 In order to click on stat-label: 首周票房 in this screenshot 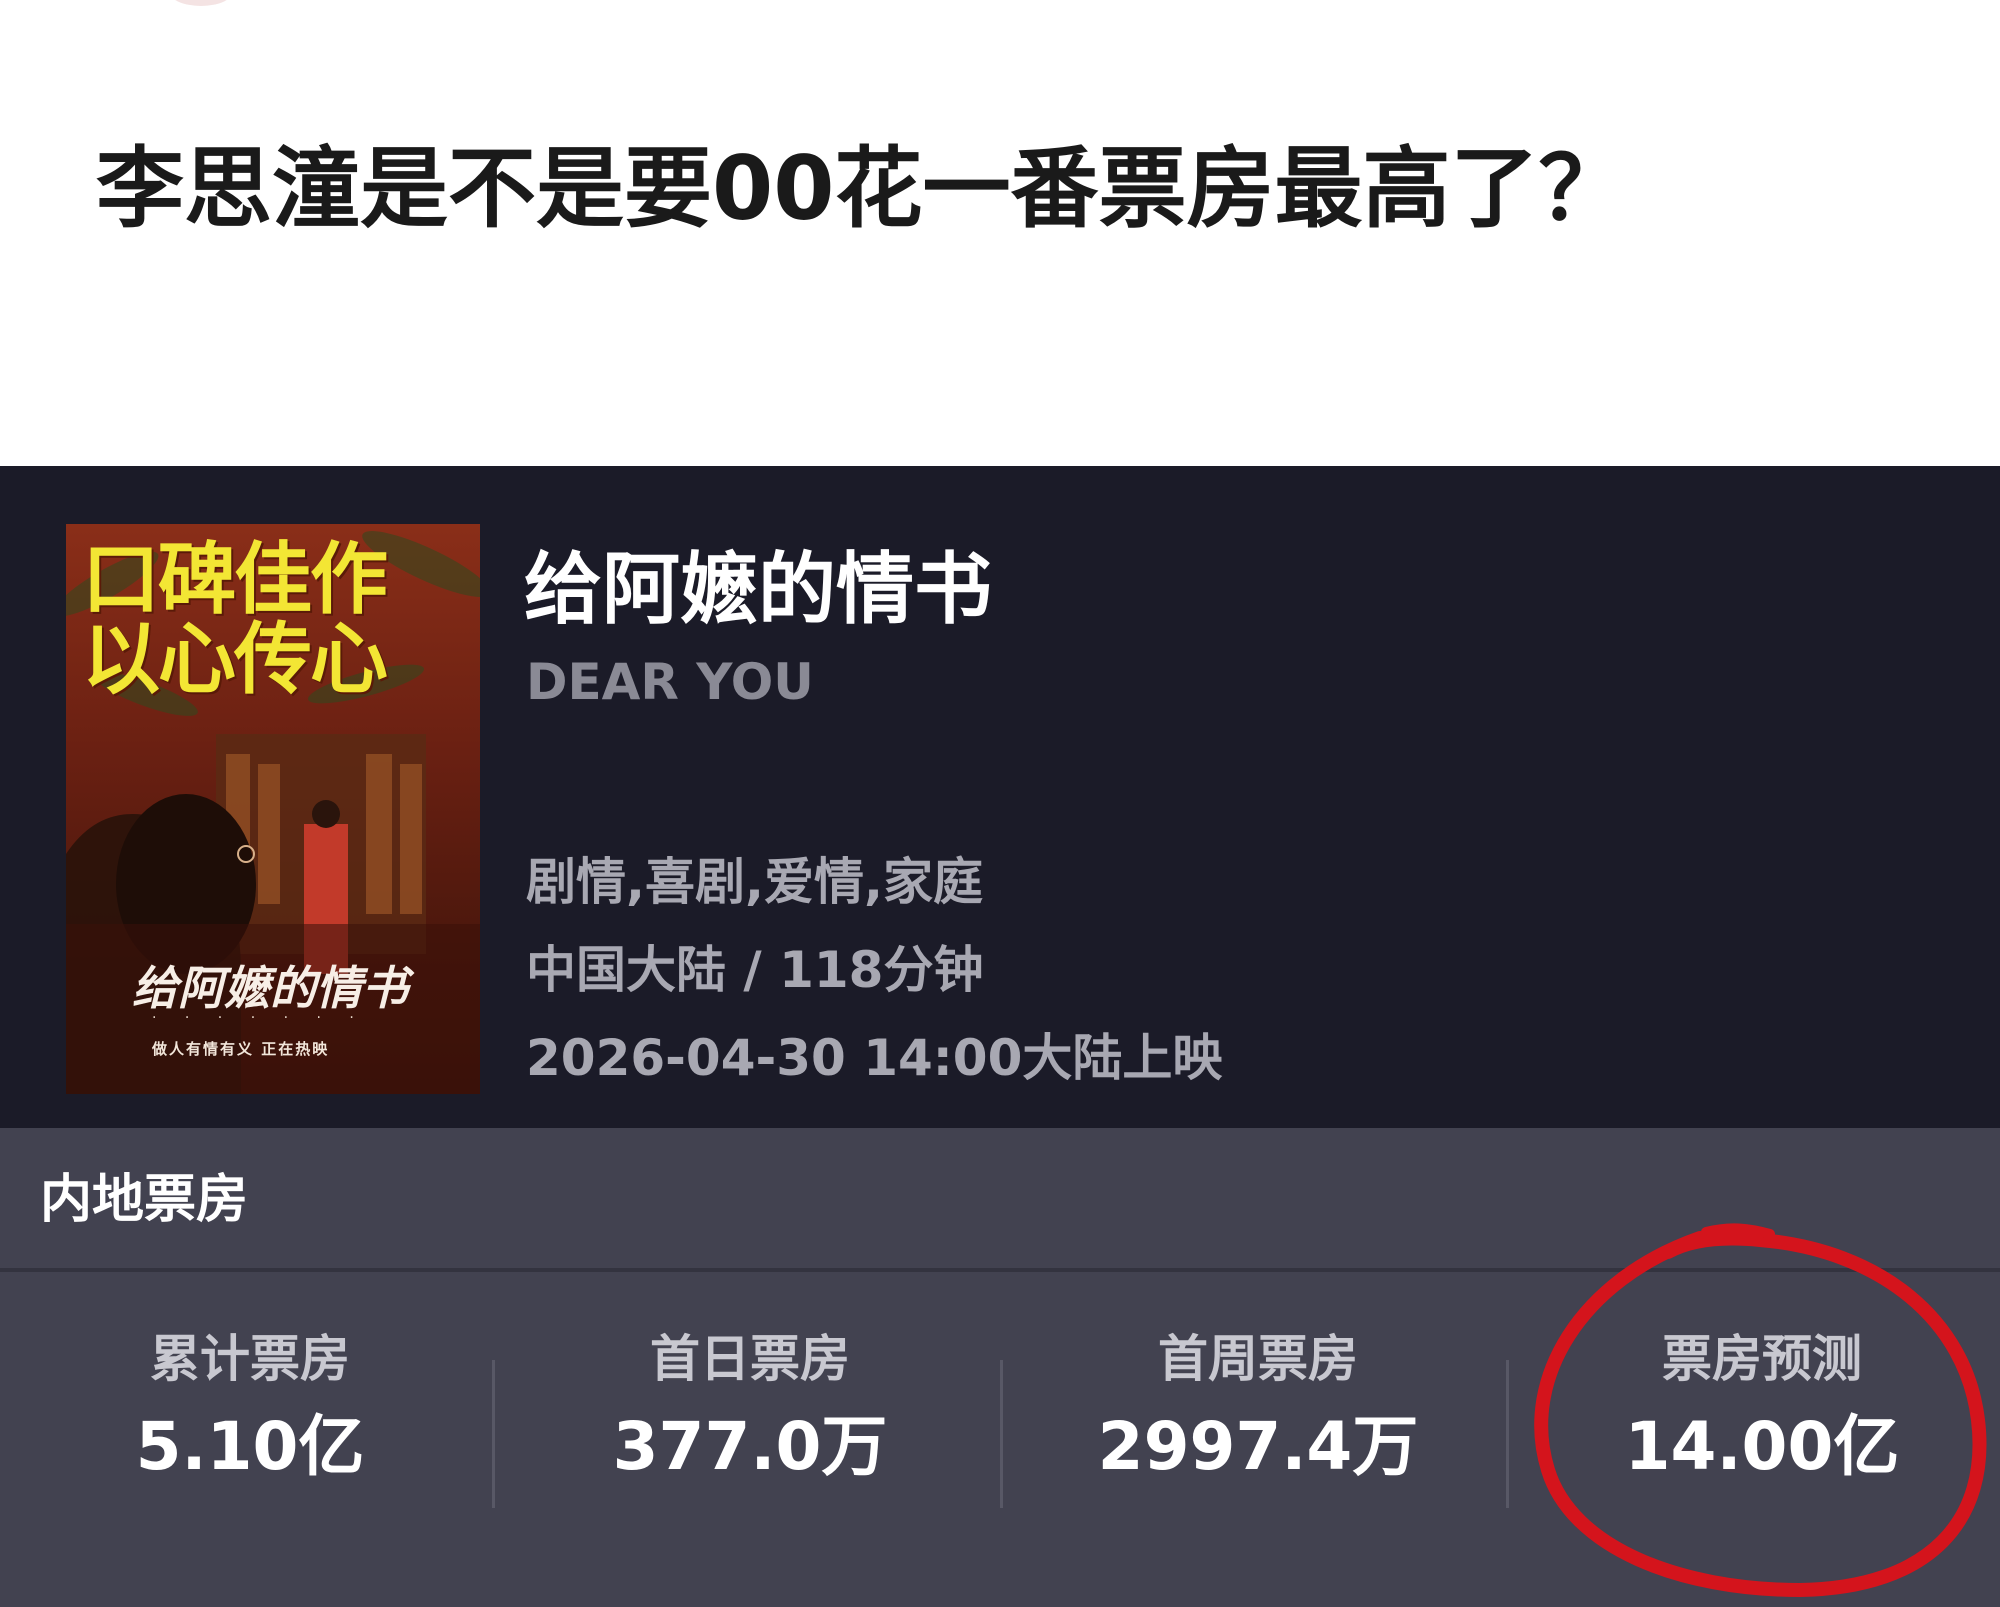, I will do `click(1258, 1359)`.